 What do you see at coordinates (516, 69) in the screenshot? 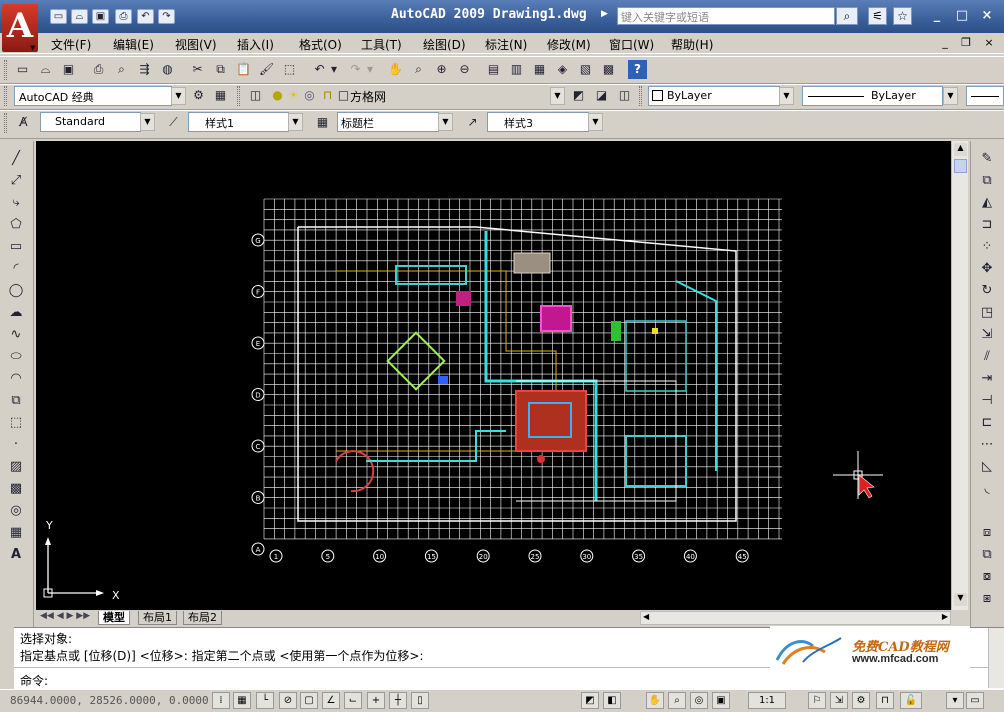
I see `design-center-icon: ▥` at bounding box center [516, 69].